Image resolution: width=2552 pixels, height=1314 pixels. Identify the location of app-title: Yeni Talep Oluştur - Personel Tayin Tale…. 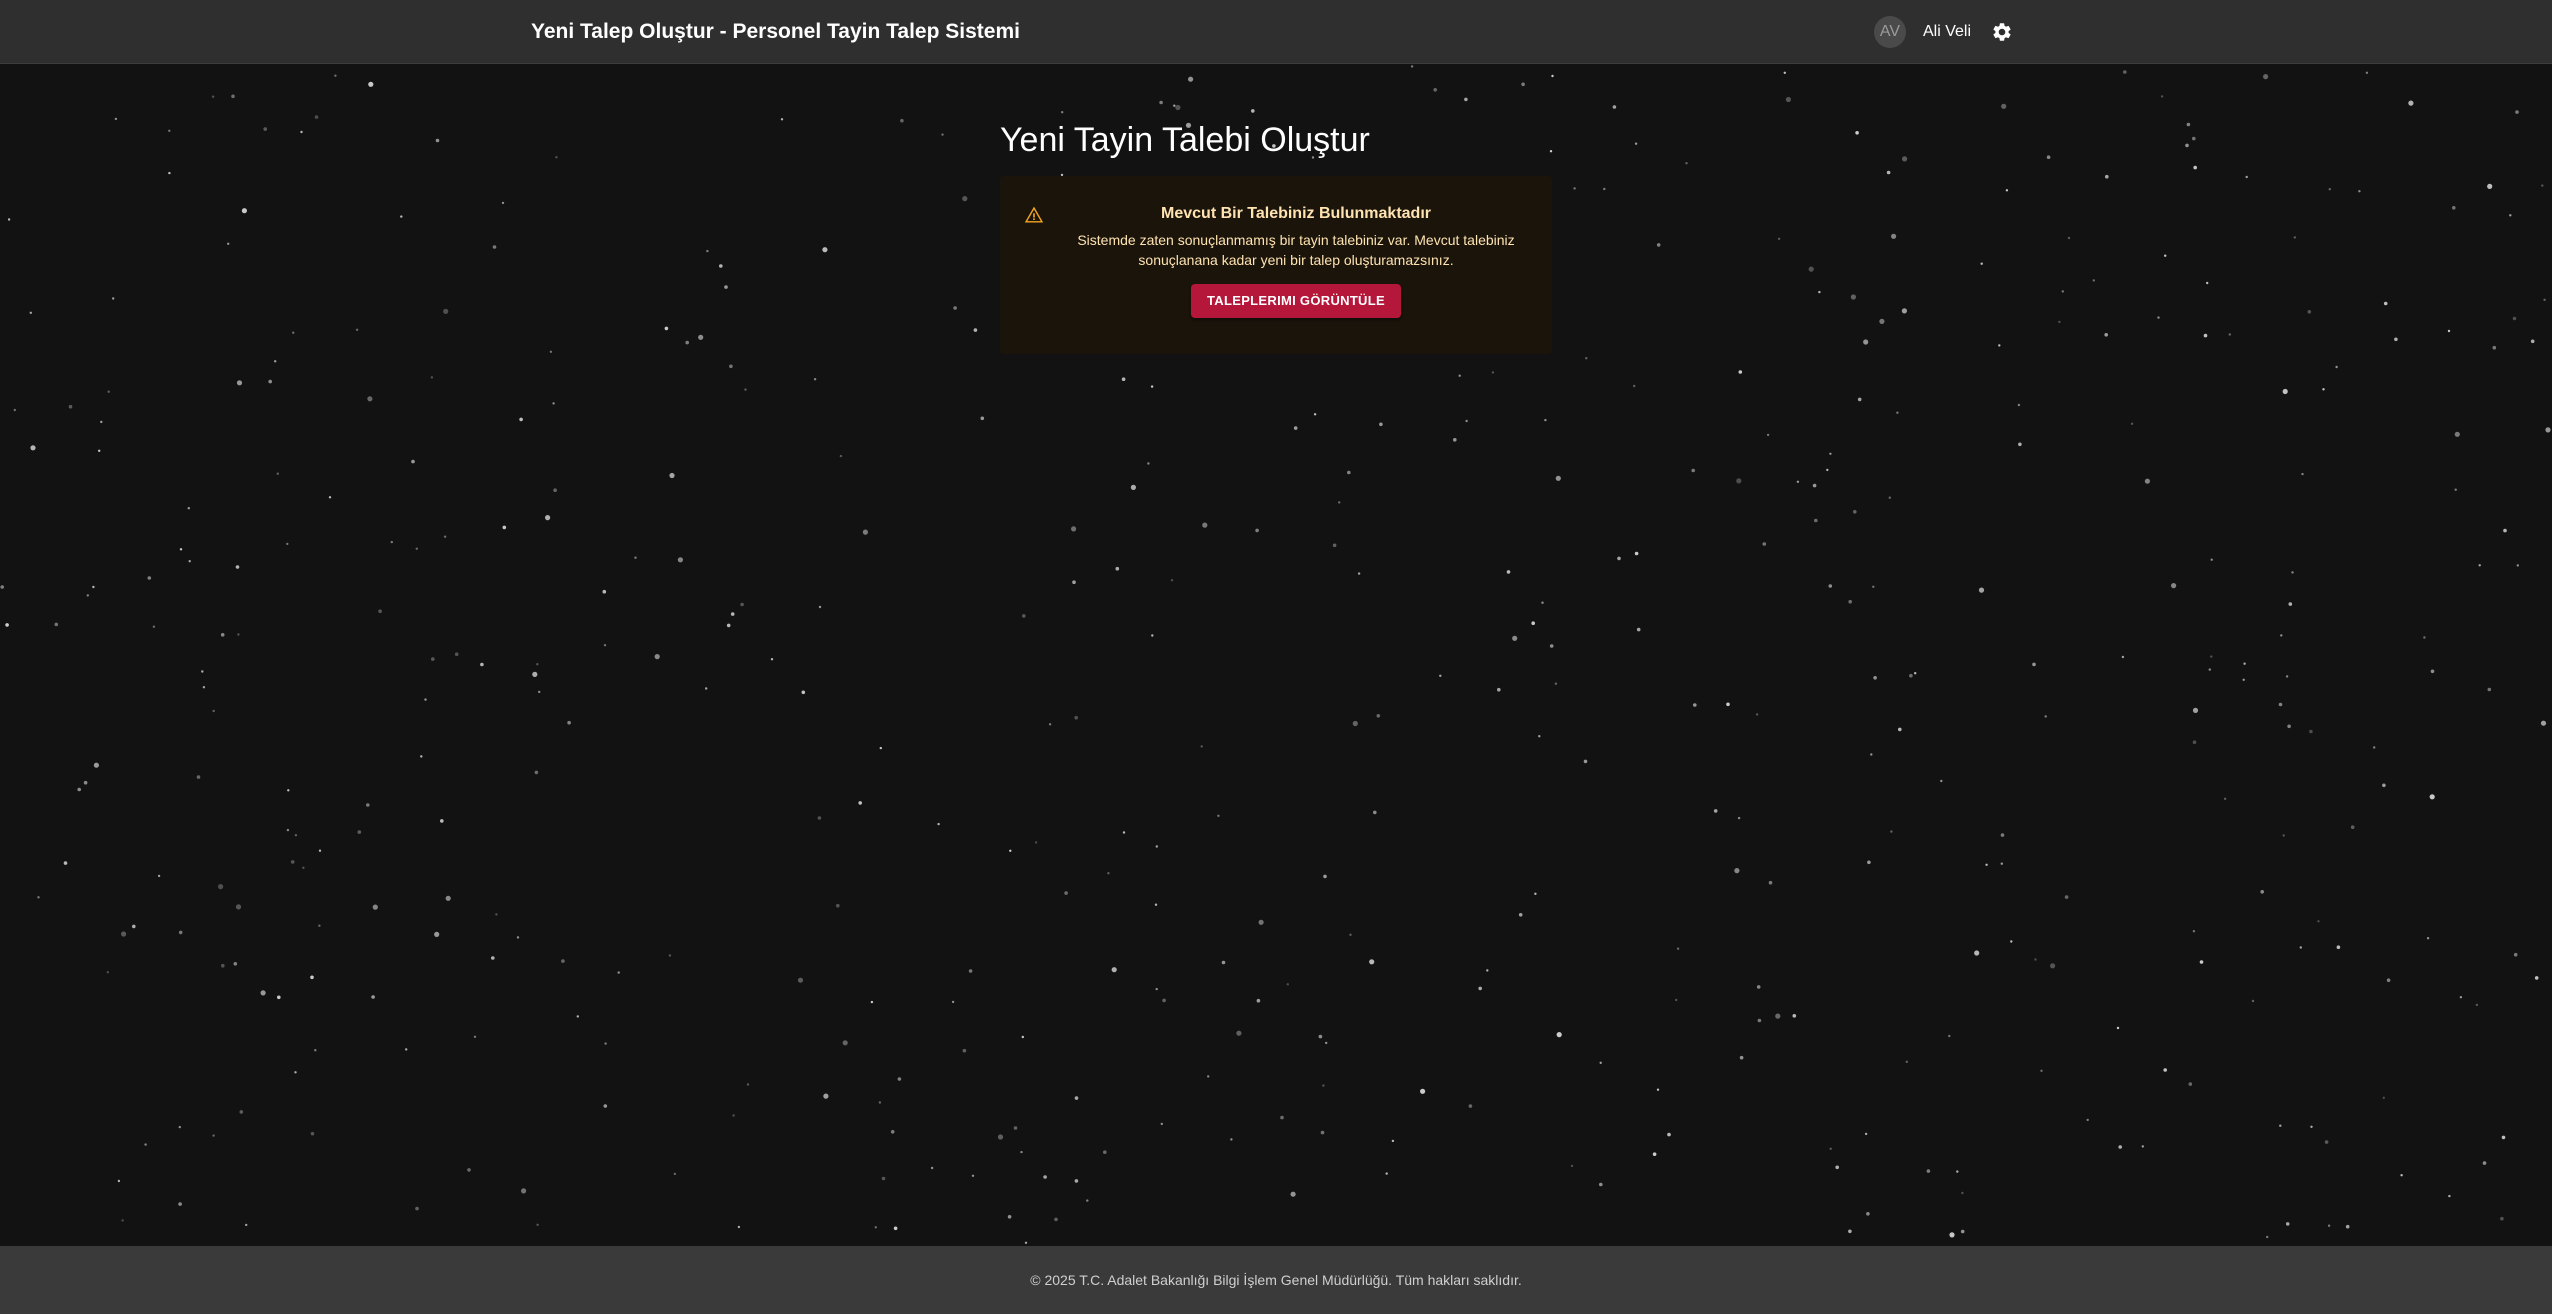
(775, 31).